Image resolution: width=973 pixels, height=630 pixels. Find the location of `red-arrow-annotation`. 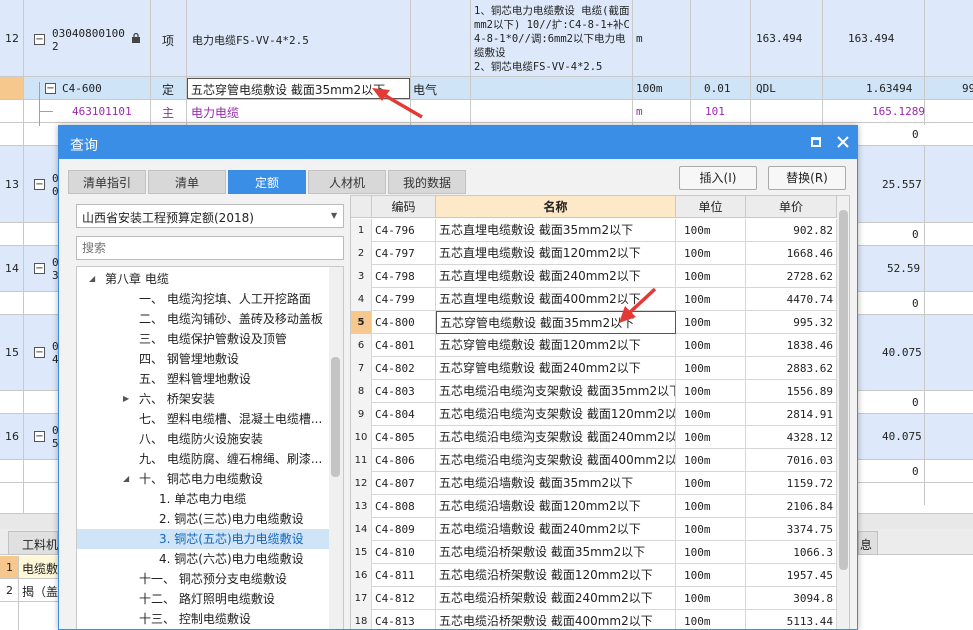

red-arrow-annotation is located at coordinates (400, 104).